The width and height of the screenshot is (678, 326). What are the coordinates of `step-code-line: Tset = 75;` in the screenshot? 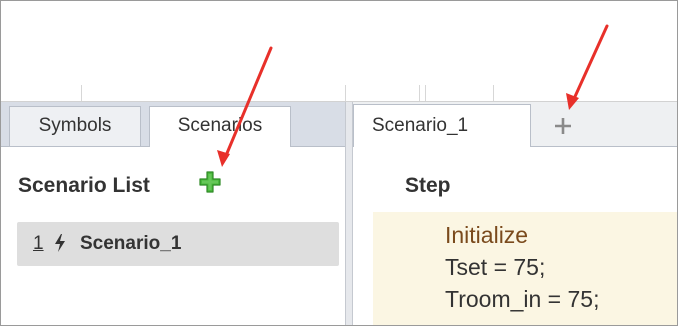 It's located at (495, 267).